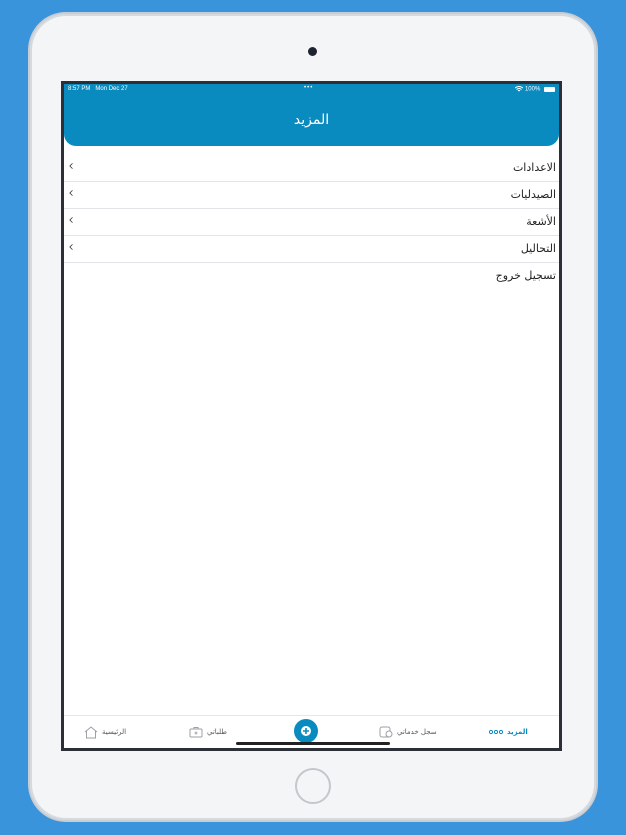  Describe the element at coordinates (312, 51) in the screenshot. I see `camera` at that location.